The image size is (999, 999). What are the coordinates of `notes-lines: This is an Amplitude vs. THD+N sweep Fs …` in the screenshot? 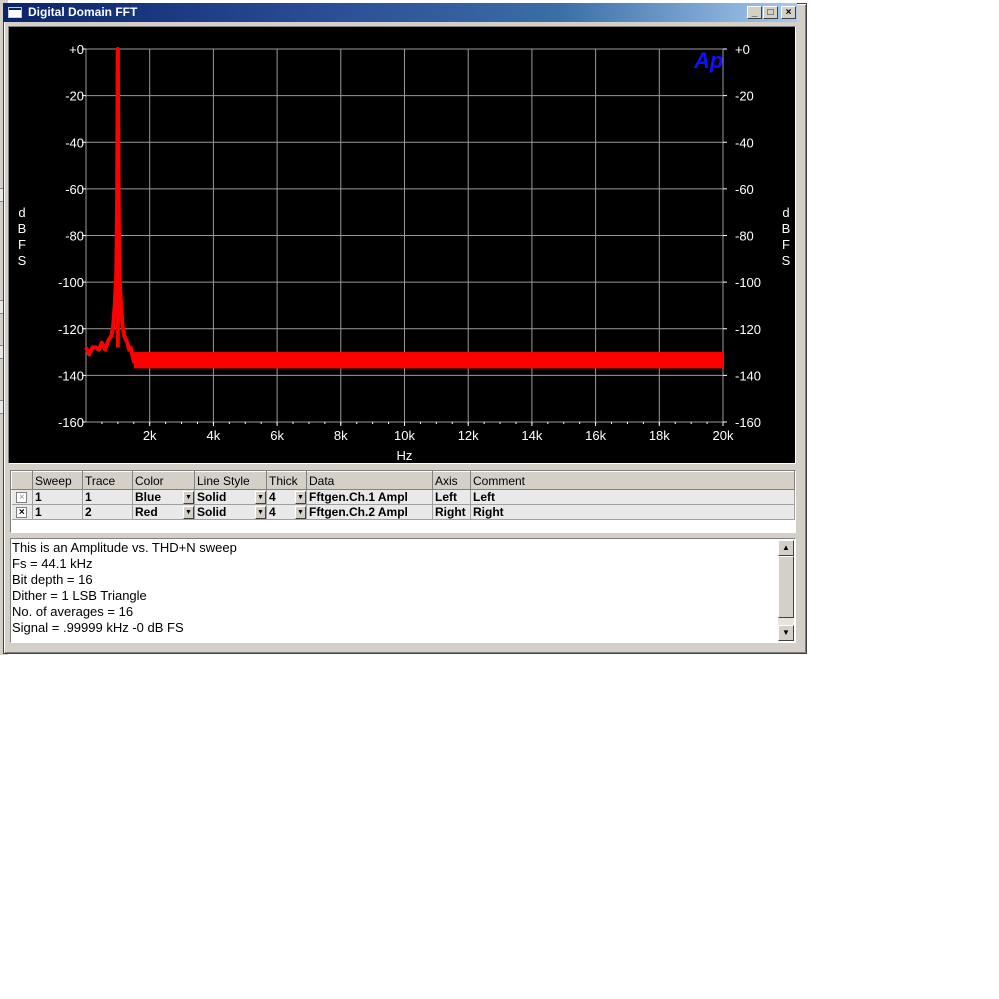 It's located at (124, 588).